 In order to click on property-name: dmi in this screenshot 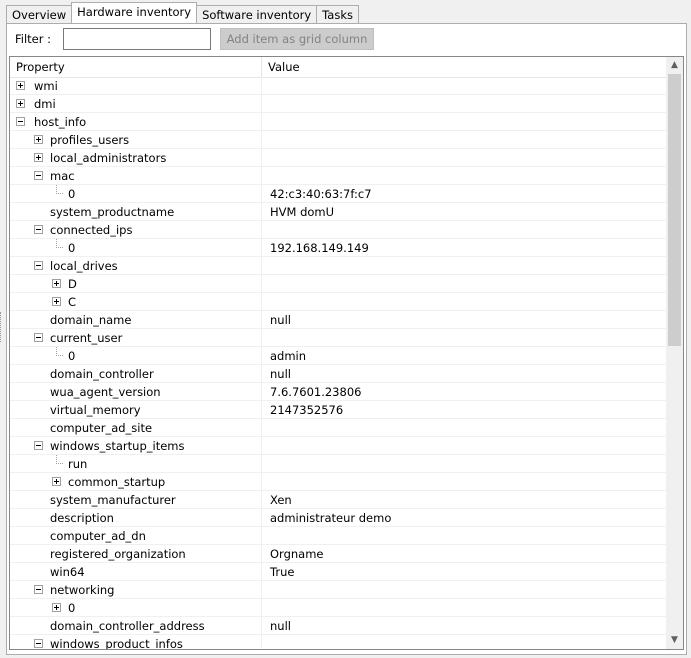, I will do `click(45, 104)`.